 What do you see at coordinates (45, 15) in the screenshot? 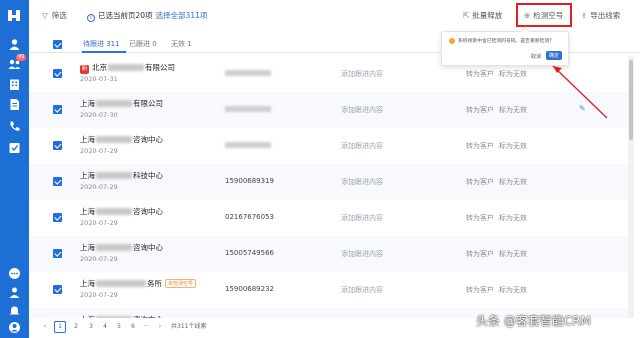
I see `filter-icon: ▽` at bounding box center [45, 15].